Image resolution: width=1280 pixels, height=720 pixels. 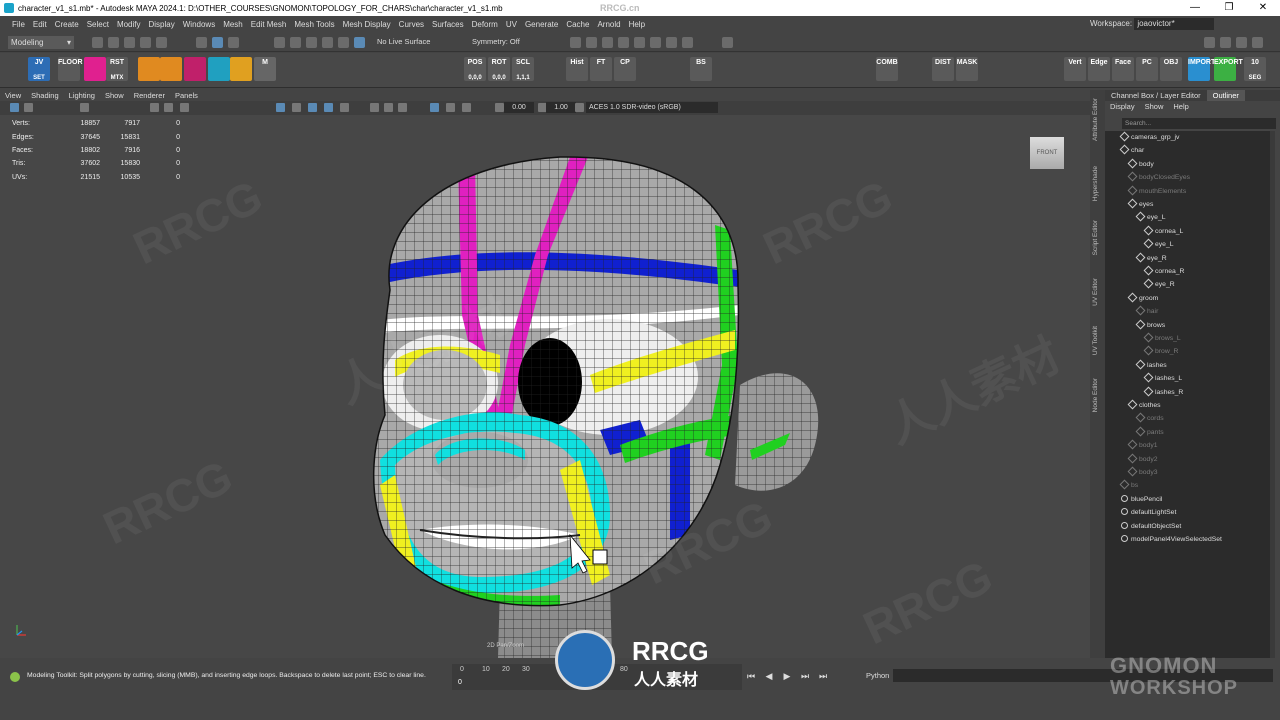 What do you see at coordinates (1201, 69) in the screenshot?
I see `shelf-button: IMPORT` at bounding box center [1201, 69].